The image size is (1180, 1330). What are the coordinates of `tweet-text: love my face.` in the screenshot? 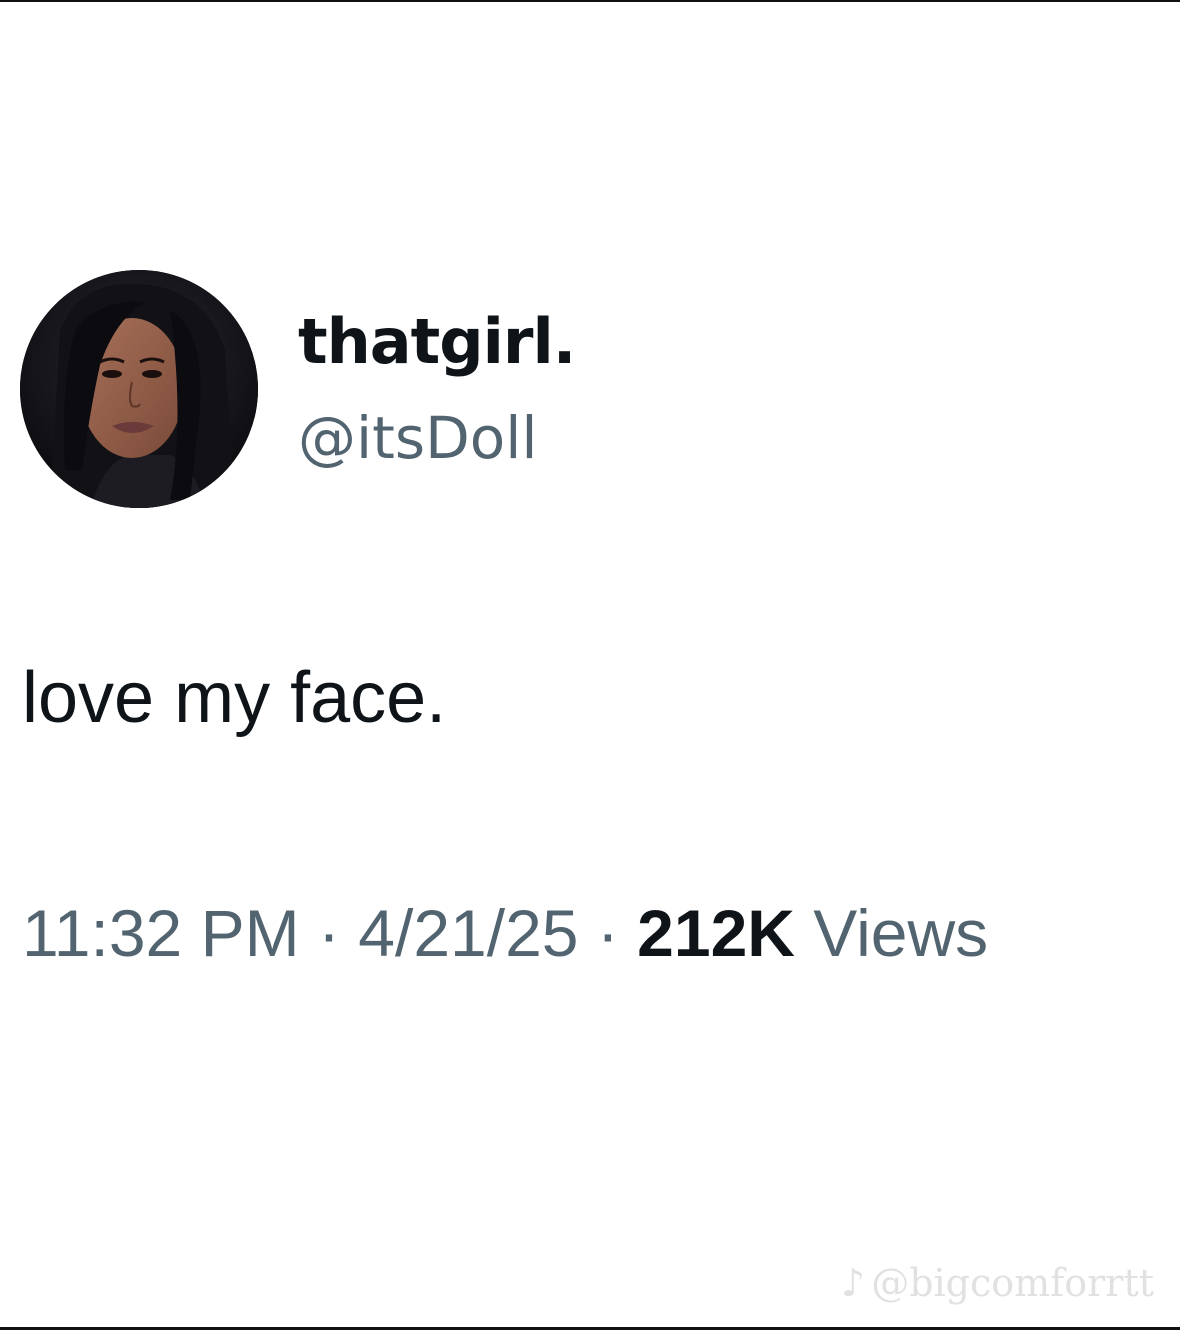 It's located at (234, 698).